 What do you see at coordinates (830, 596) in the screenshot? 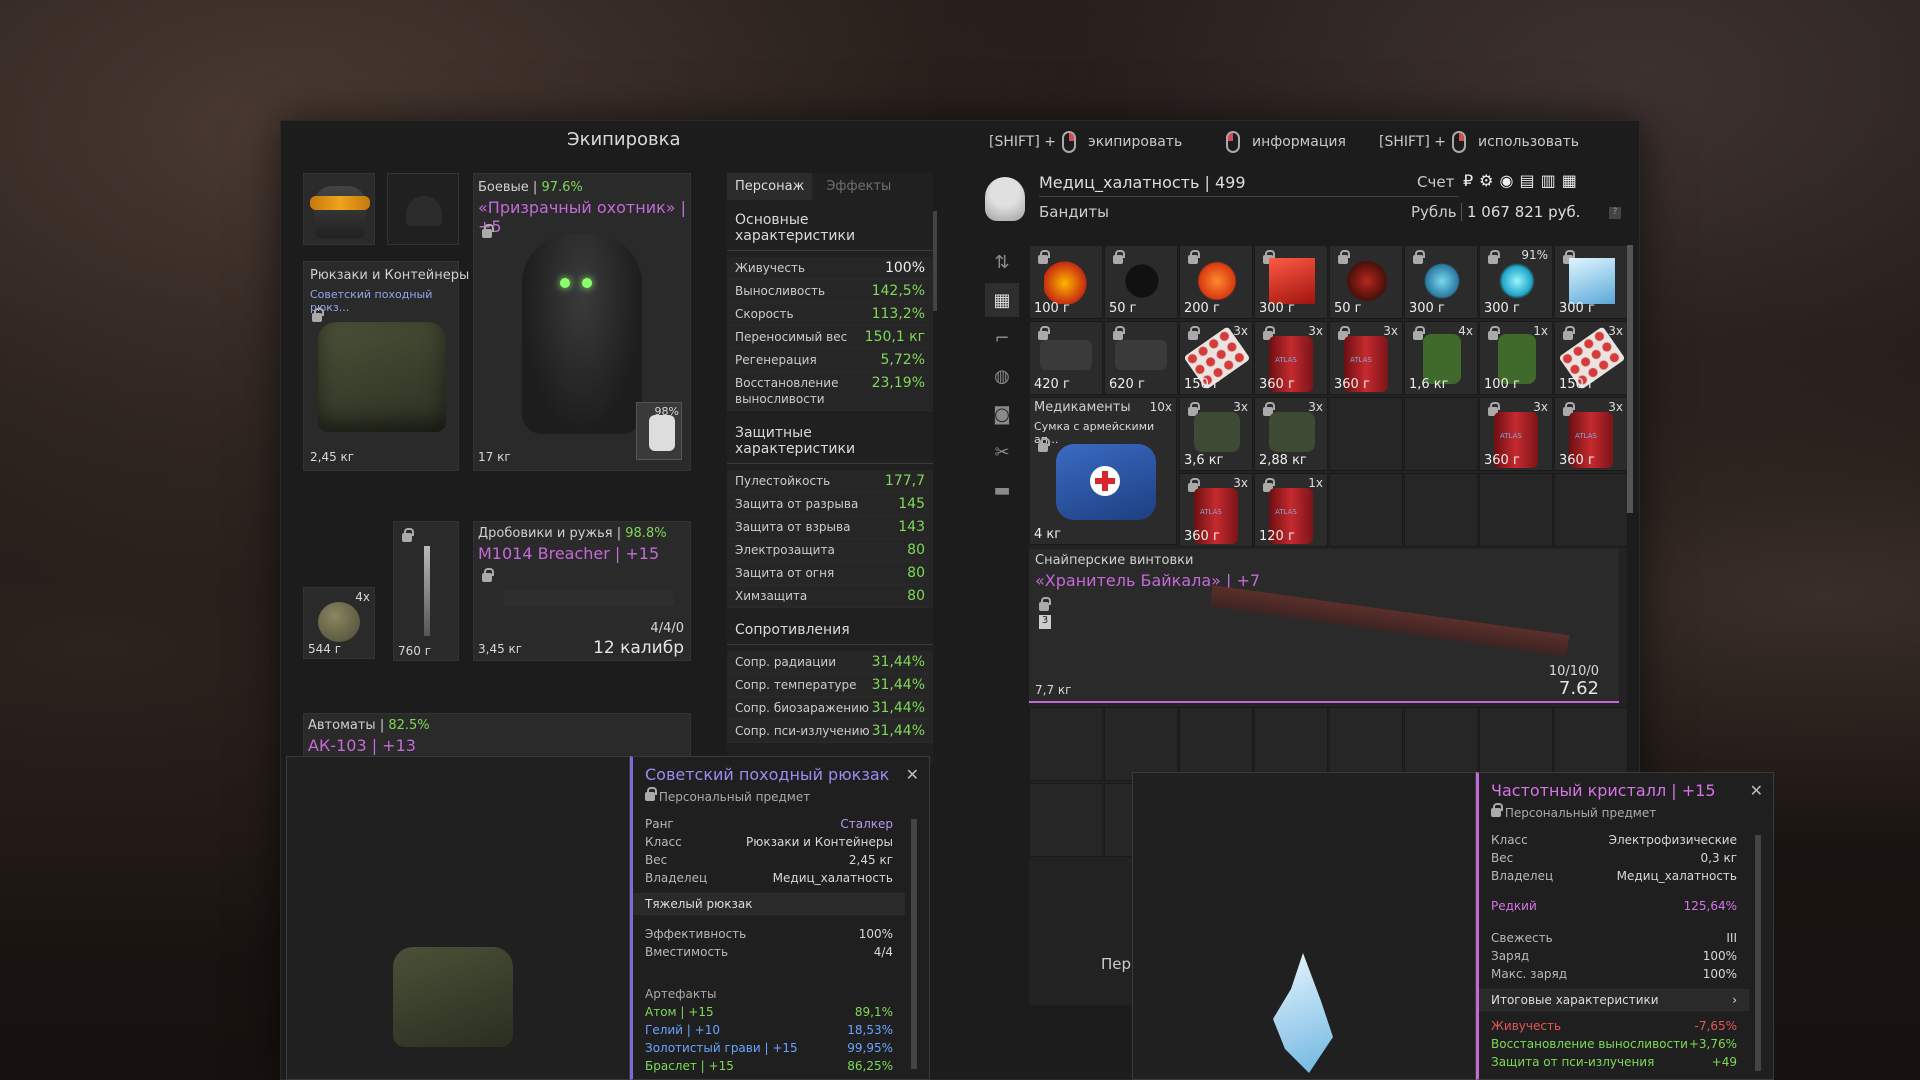
I see `stat-row: Химзащита 80` at bounding box center [830, 596].